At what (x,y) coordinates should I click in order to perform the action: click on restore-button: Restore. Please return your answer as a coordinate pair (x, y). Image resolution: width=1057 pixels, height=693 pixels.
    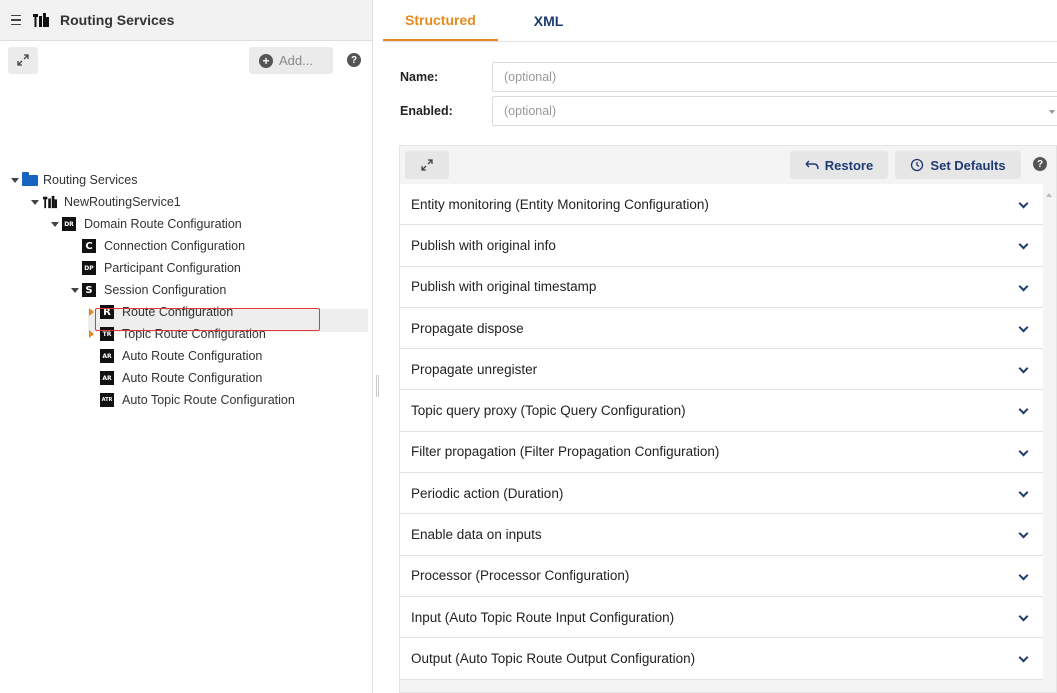
    Looking at the image, I should click on (839, 165).